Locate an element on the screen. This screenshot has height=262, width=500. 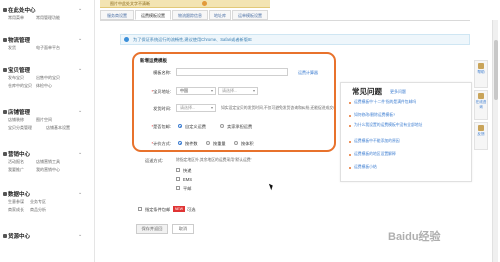
tab-waybill-template: 运单模板设置 is located at coordinates (250, 15).